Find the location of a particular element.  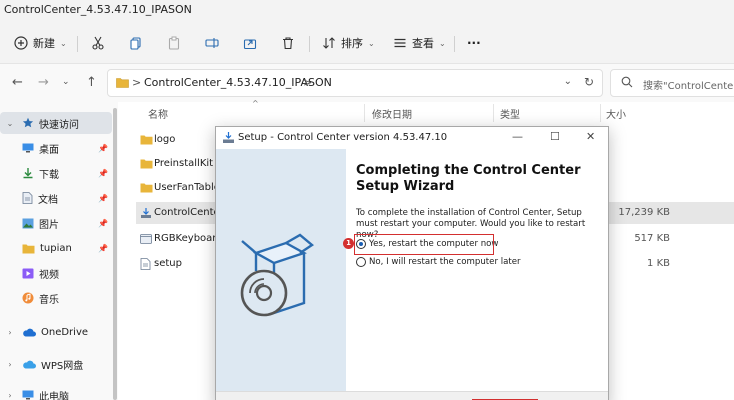

share-button is located at coordinates (250, 43).